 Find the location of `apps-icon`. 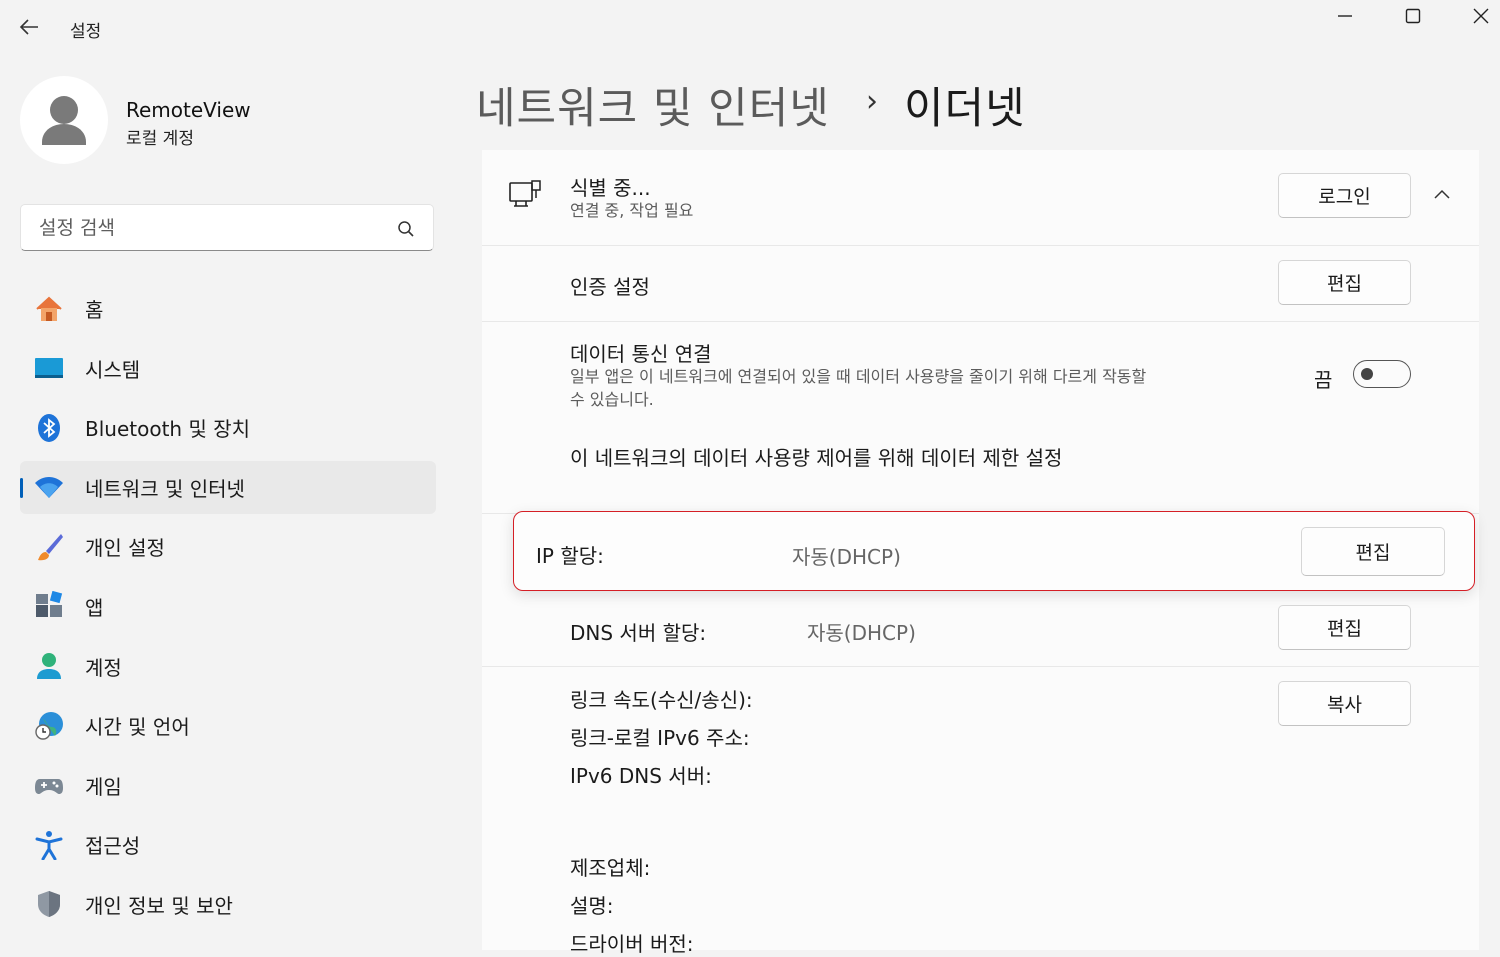

apps-icon is located at coordinates (49, 606).